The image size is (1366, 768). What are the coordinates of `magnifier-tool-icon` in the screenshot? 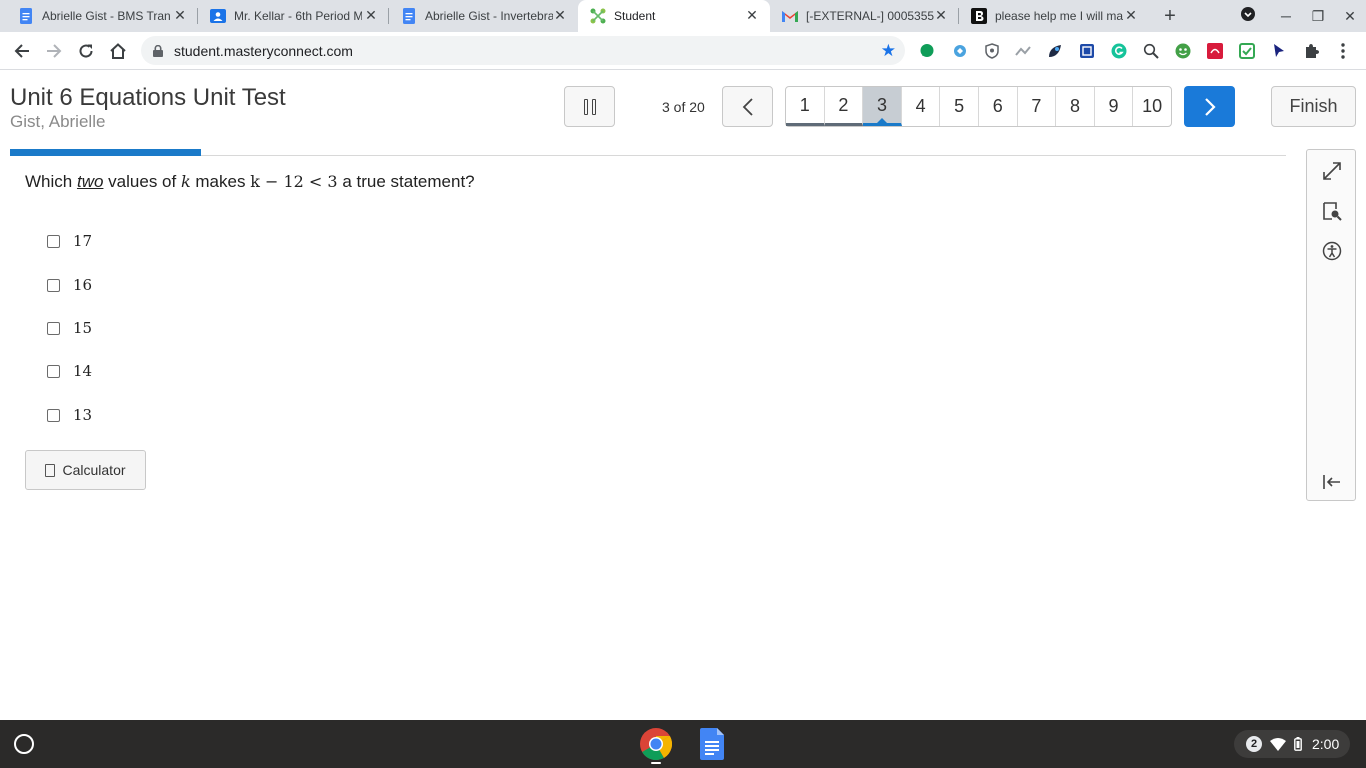 It's located at (1332, 211).